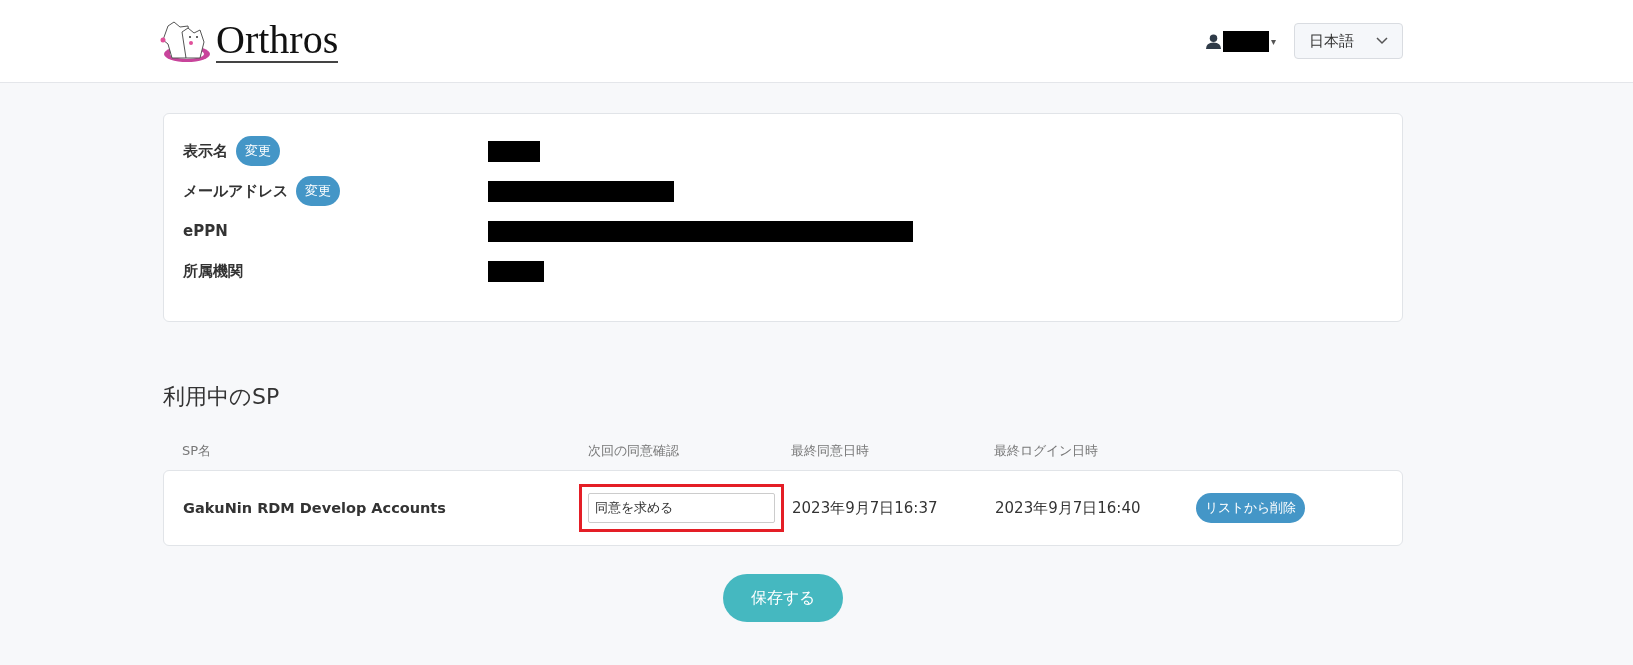 The width and height of the screenshot is (1633, 665). I want to click on language-select: 日本語, so click(1348, 41).